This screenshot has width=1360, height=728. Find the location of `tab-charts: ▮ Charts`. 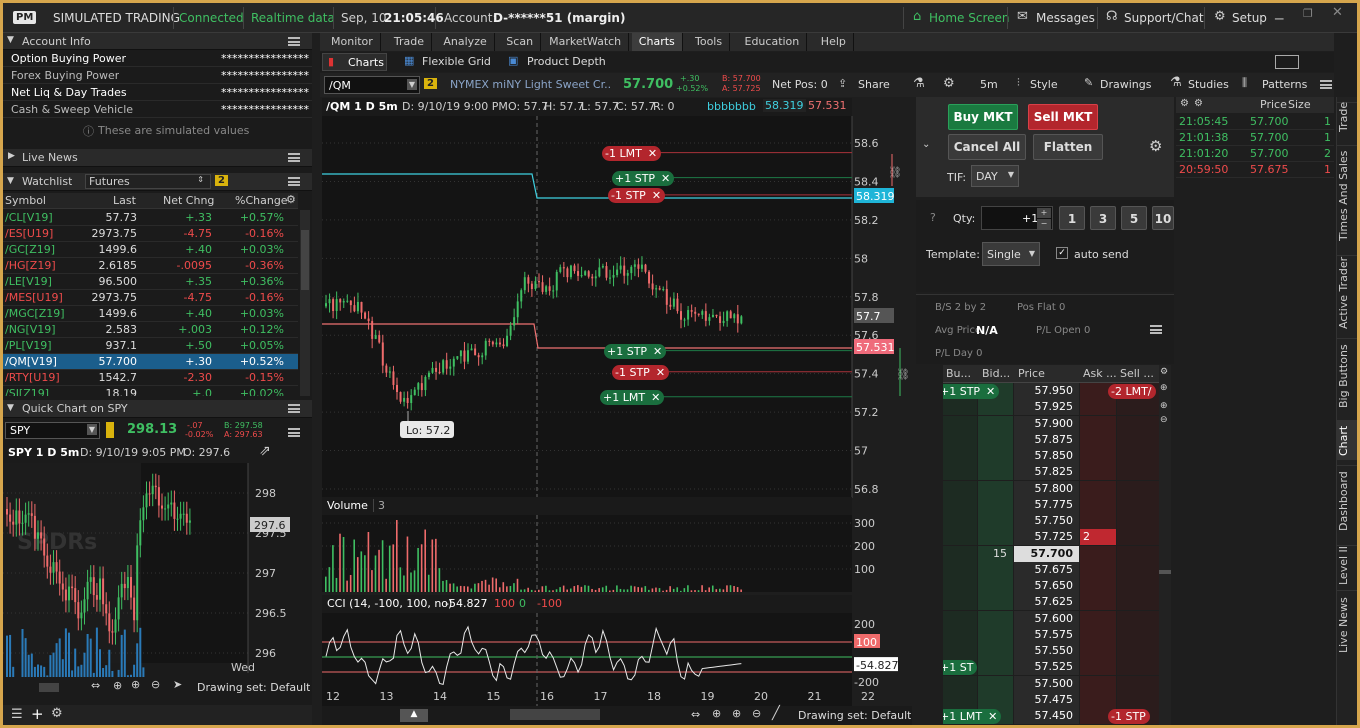

tab-charts: ▮ Charts is located at coordinates (354, 62).